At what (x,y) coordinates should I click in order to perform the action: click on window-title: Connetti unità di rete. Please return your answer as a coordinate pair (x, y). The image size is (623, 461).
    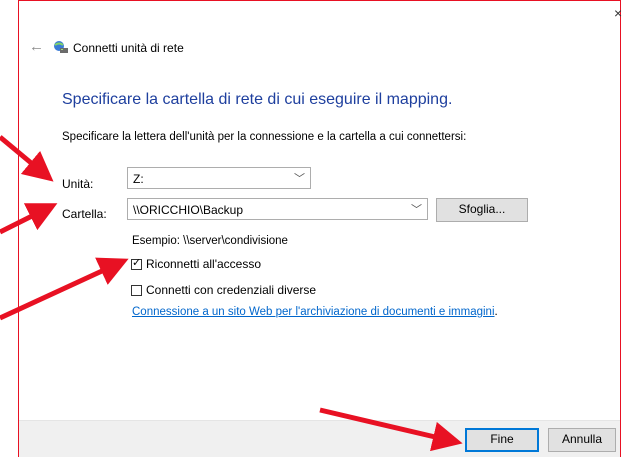
    Looking at the image, I should click on (128, 48).